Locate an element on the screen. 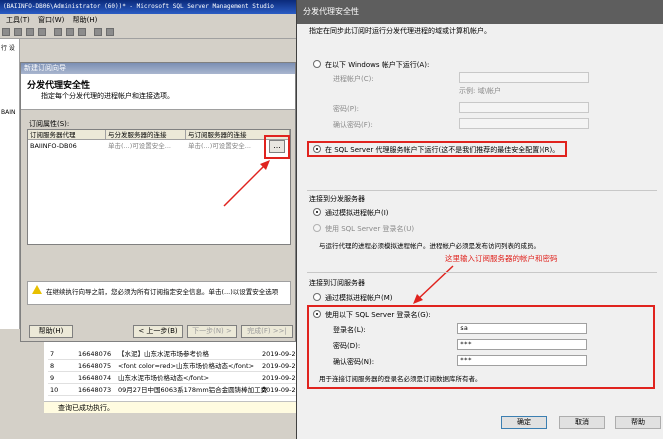 This screenshot has height=439, width=663. help-button: 帮助 is located at coordinates (638, 422).